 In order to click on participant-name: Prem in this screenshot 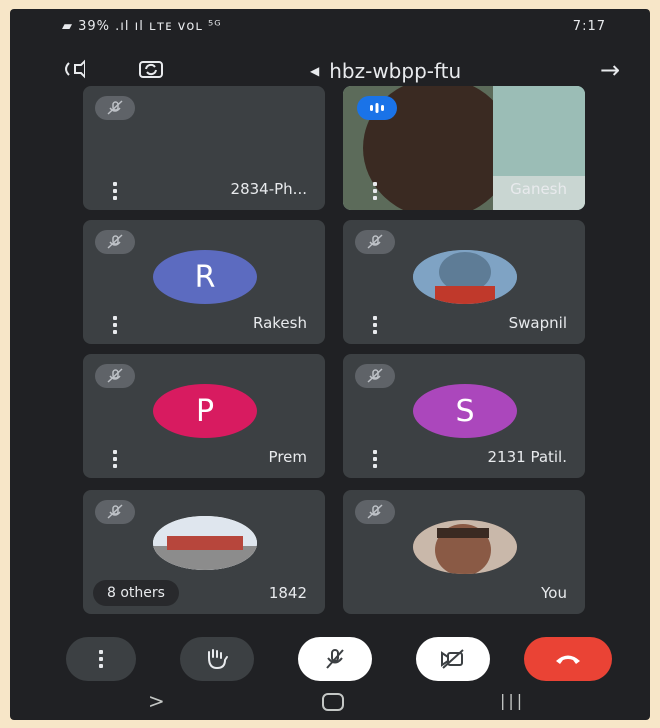, I will do `click(287, 457)`.